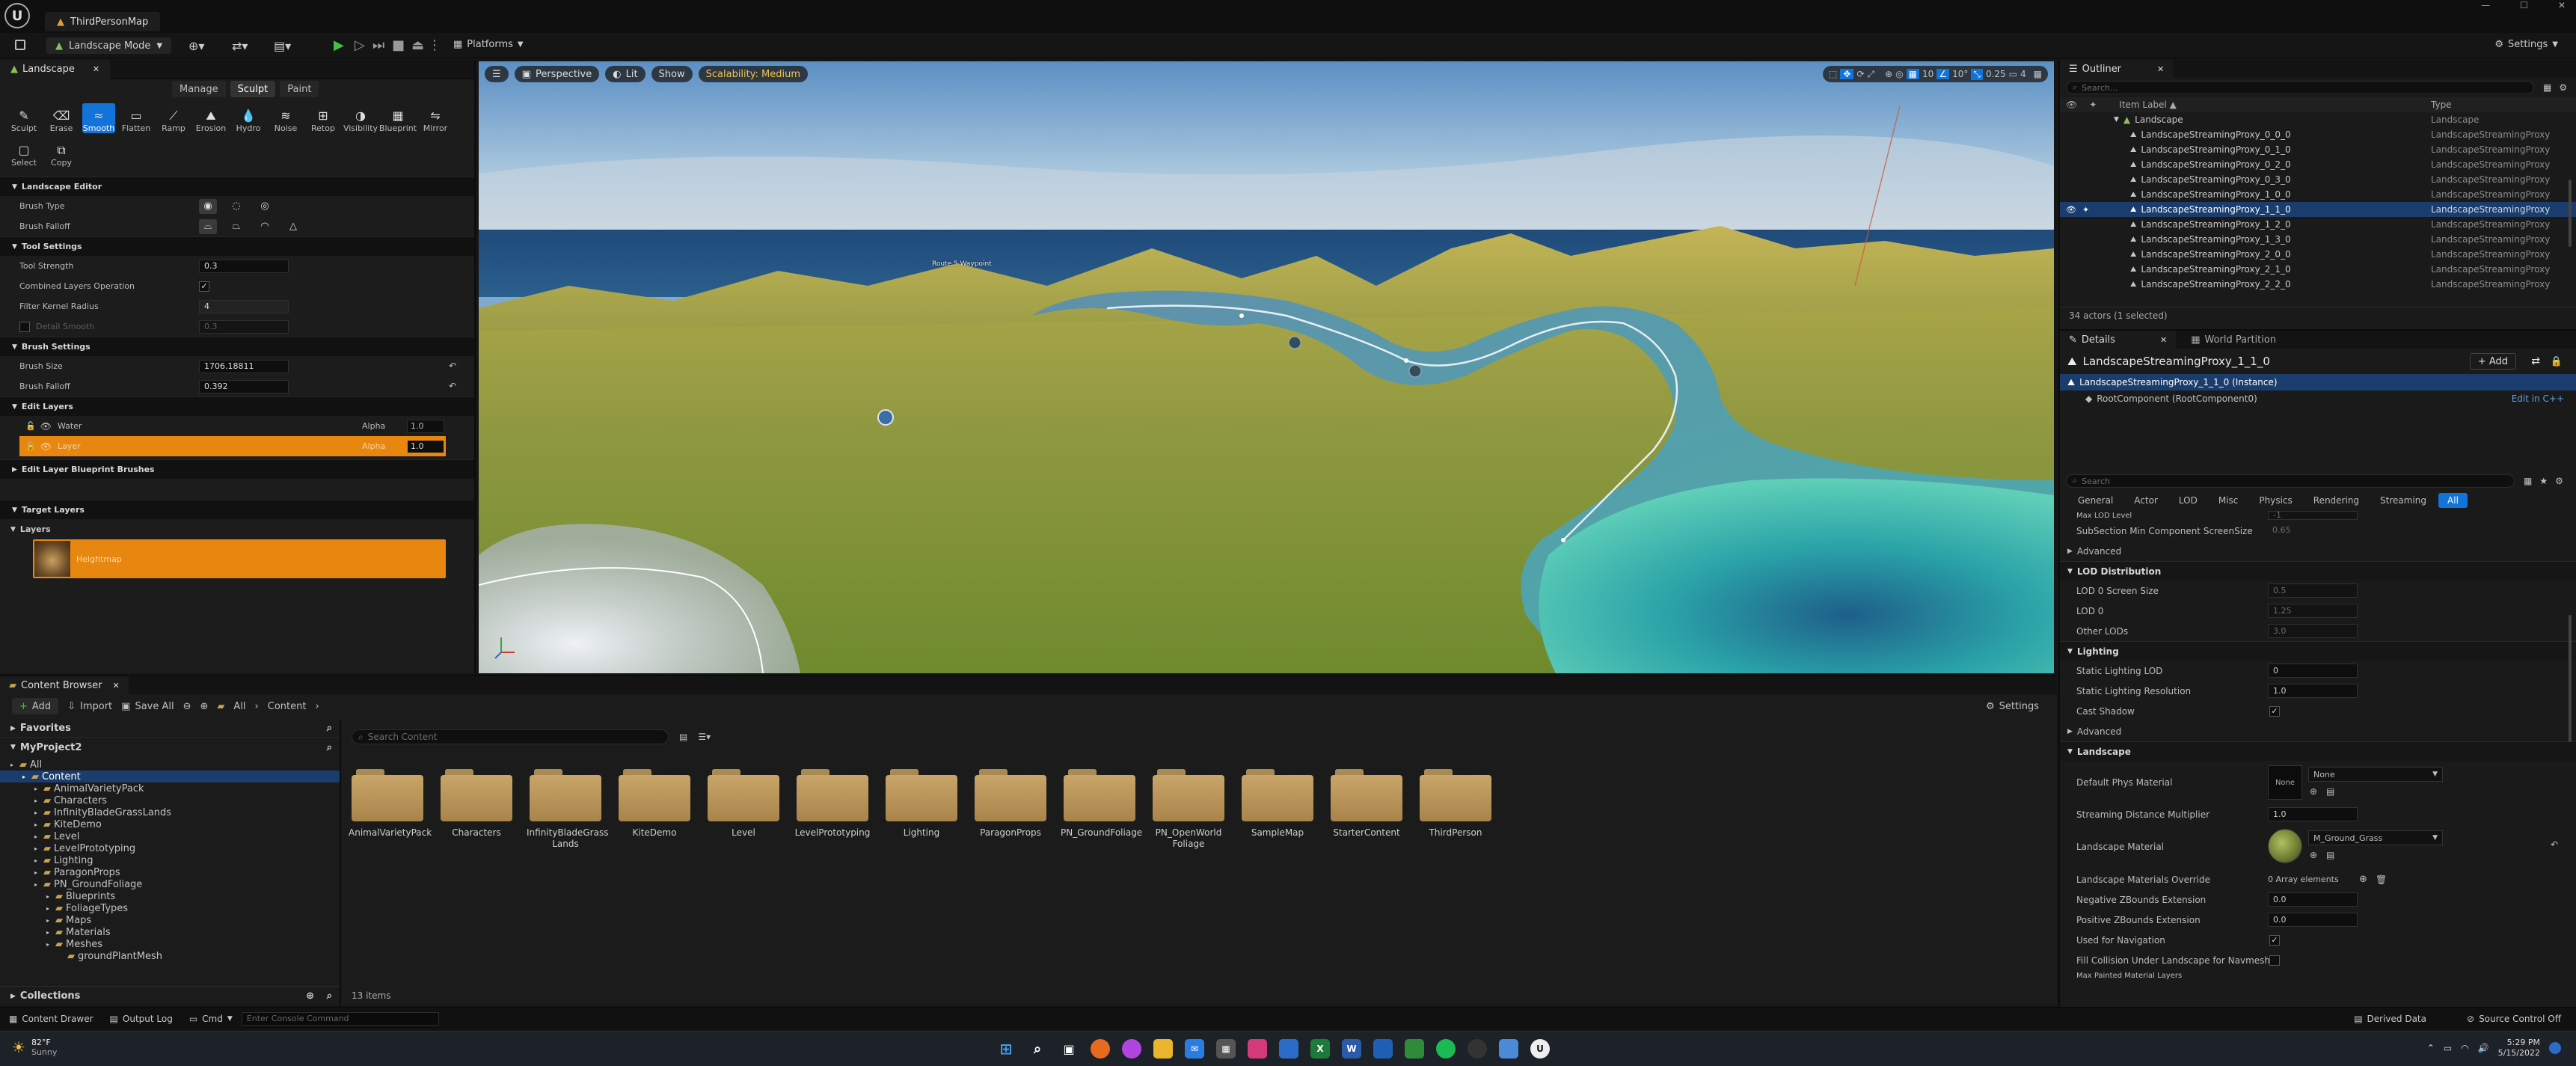 This screenshot has width=2576, height=1066. I want to click on section-brush-settings: ▼ Brush Settings, so click(237, 346).